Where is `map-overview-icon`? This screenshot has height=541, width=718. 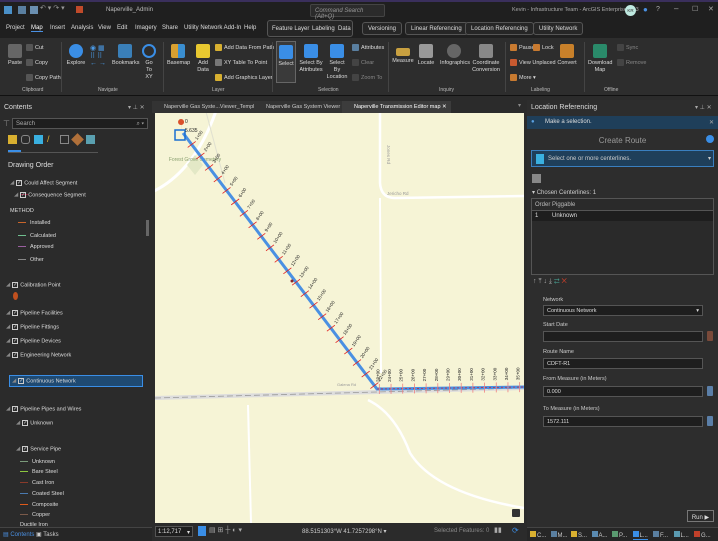 map-overview-icon is located at coordinates (516, 513).